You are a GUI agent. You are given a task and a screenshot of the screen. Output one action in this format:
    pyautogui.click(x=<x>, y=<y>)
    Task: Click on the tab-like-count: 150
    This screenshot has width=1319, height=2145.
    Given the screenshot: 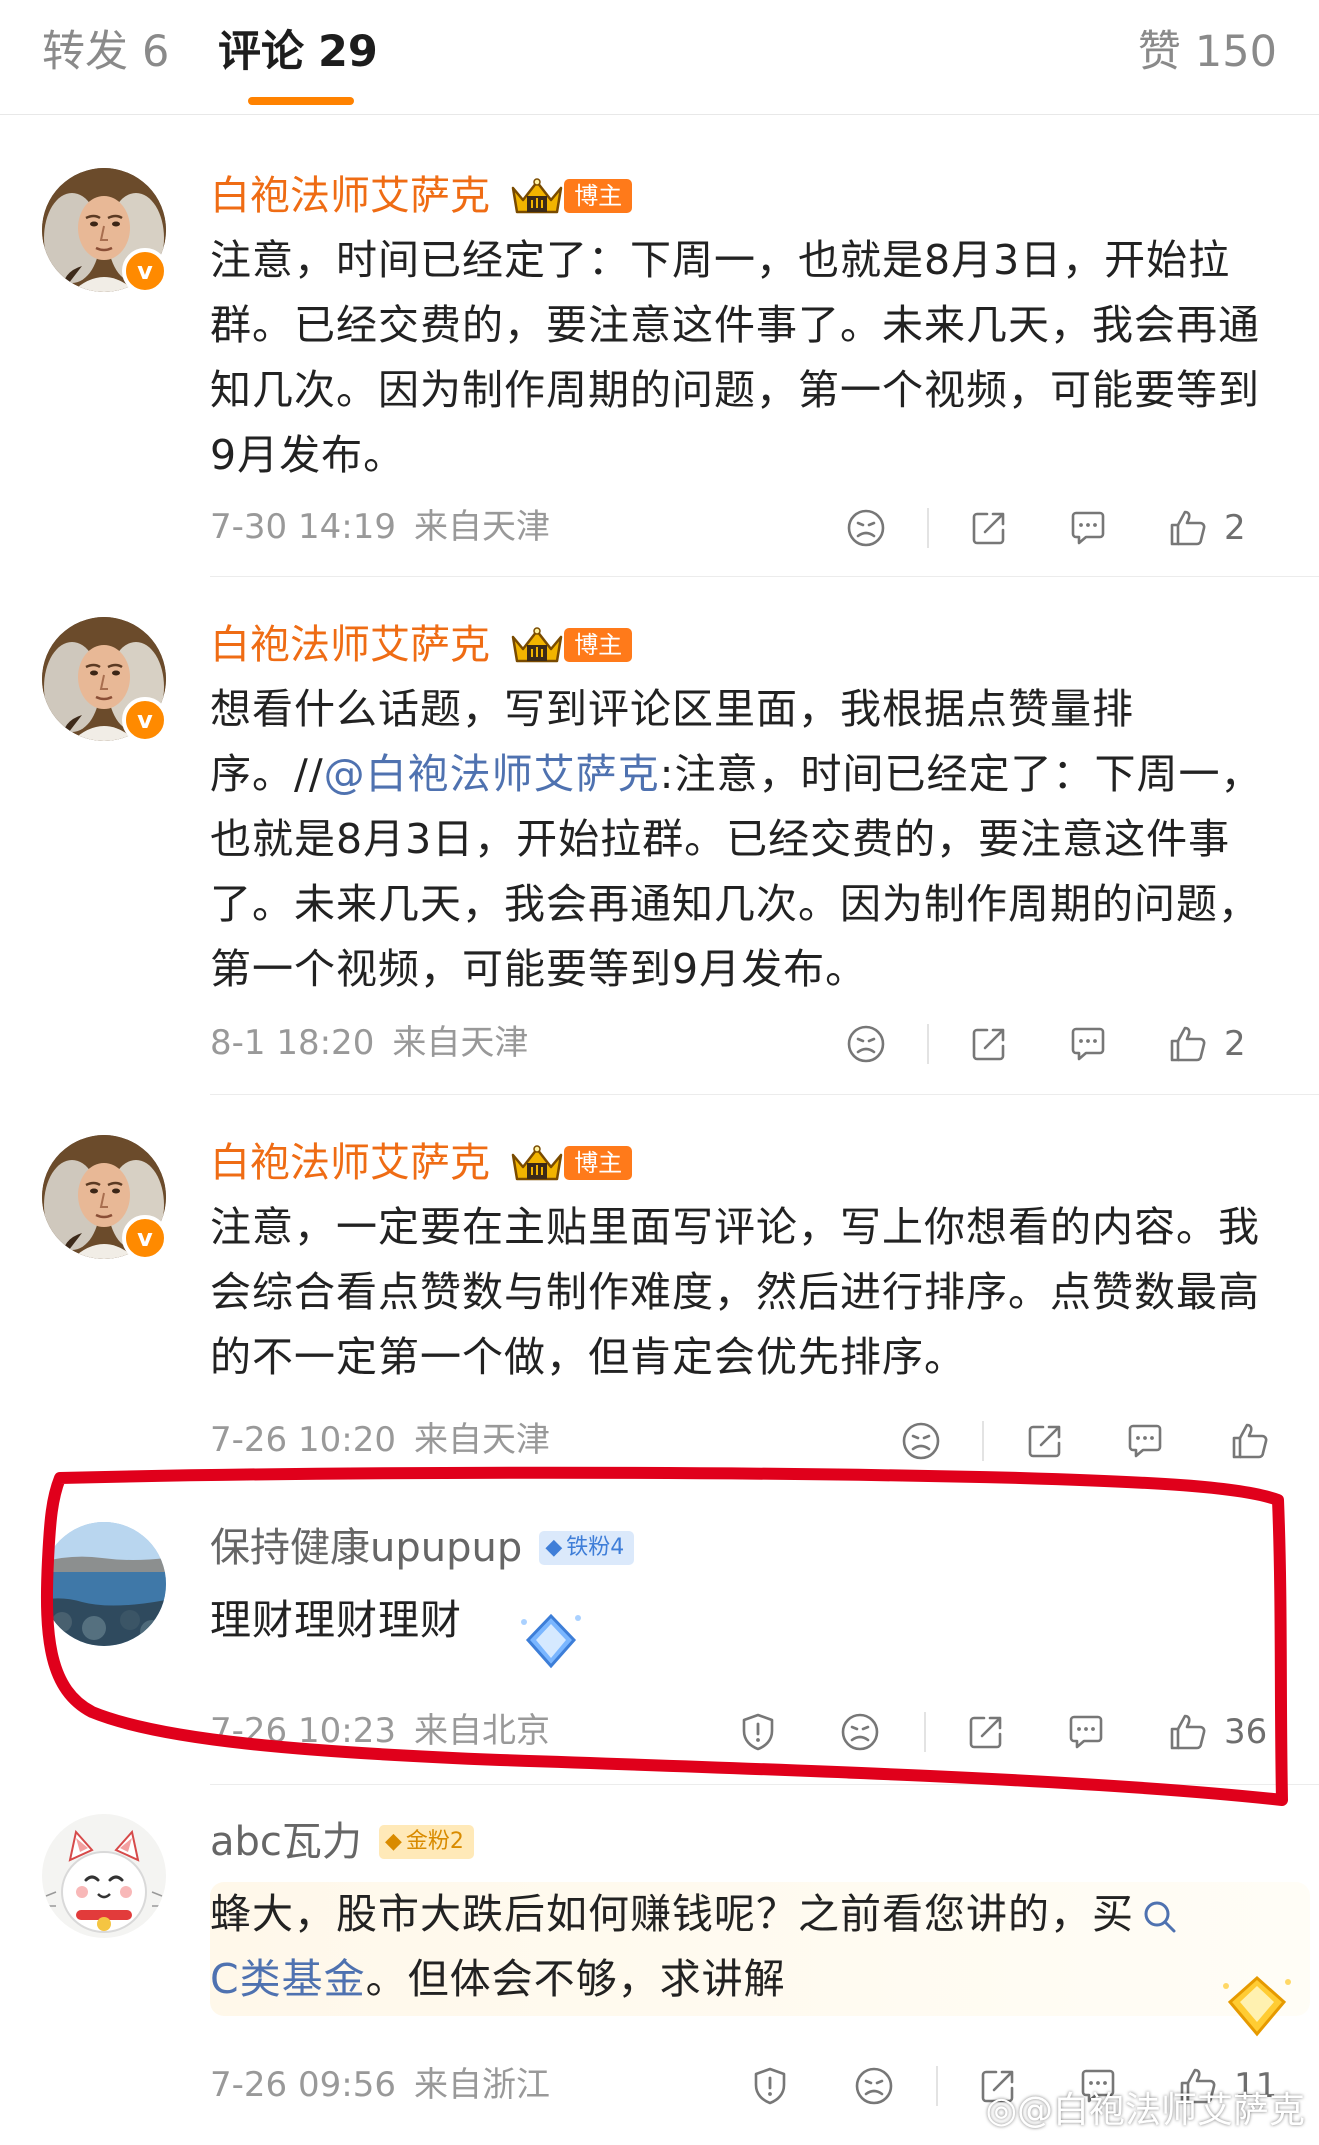 What is the action you would take?
    pyautogui.click(x=1235, y=52)
    